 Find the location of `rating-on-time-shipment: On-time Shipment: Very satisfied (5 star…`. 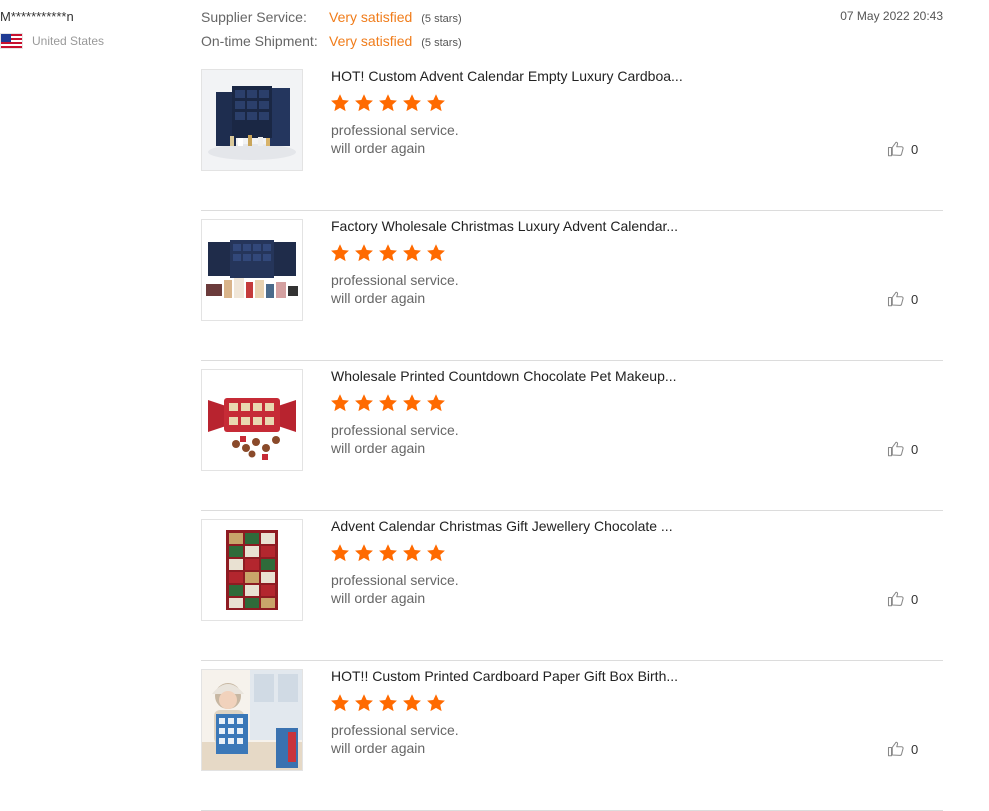

rating-on-time-shipment: On-time Shipment: Very satisfied (5 star… is located at coordinates (331, 45).